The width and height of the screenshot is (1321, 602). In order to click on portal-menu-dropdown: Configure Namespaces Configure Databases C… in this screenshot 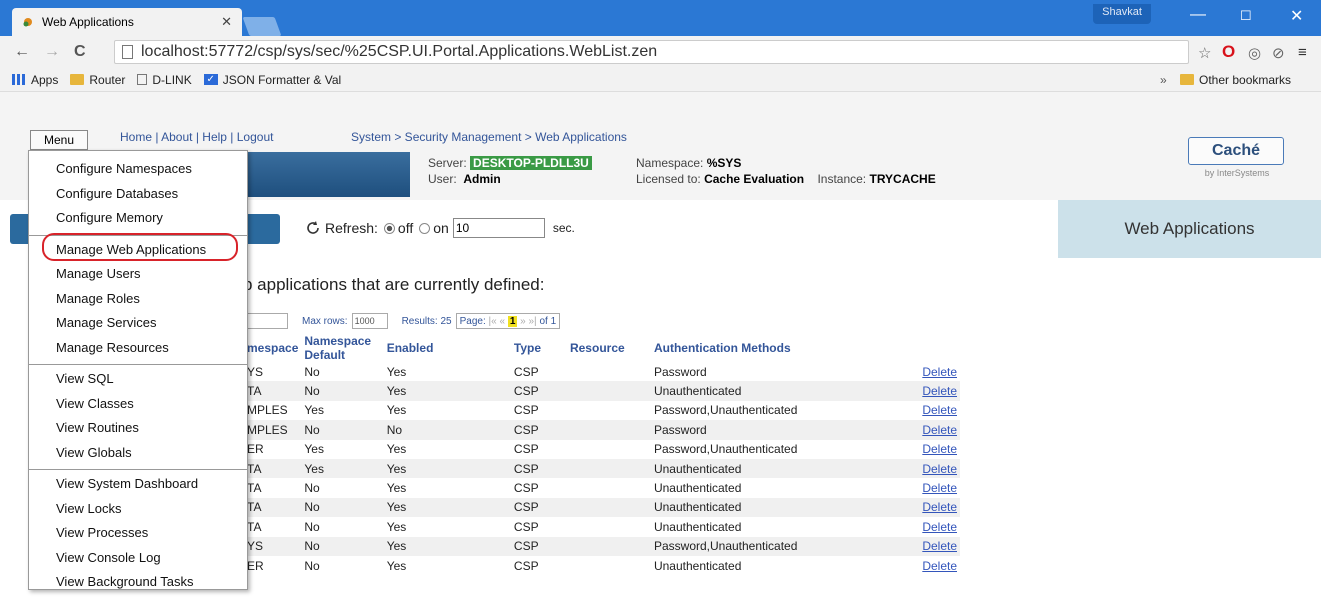, I will do `click(138, 370)`.